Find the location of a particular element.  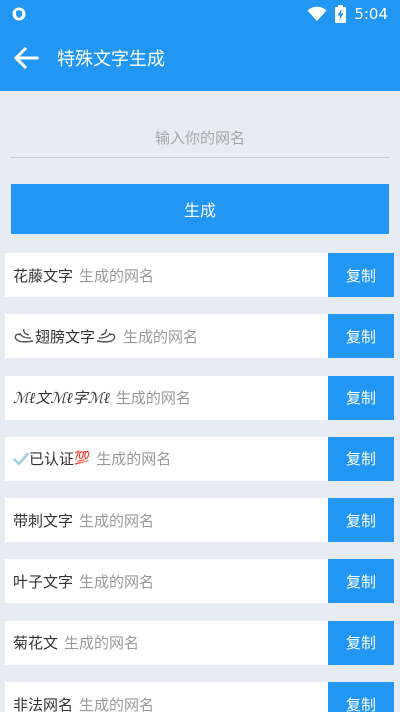

style-card: 翅膀文字 生成的网名 is located at coordinates (166, 336).